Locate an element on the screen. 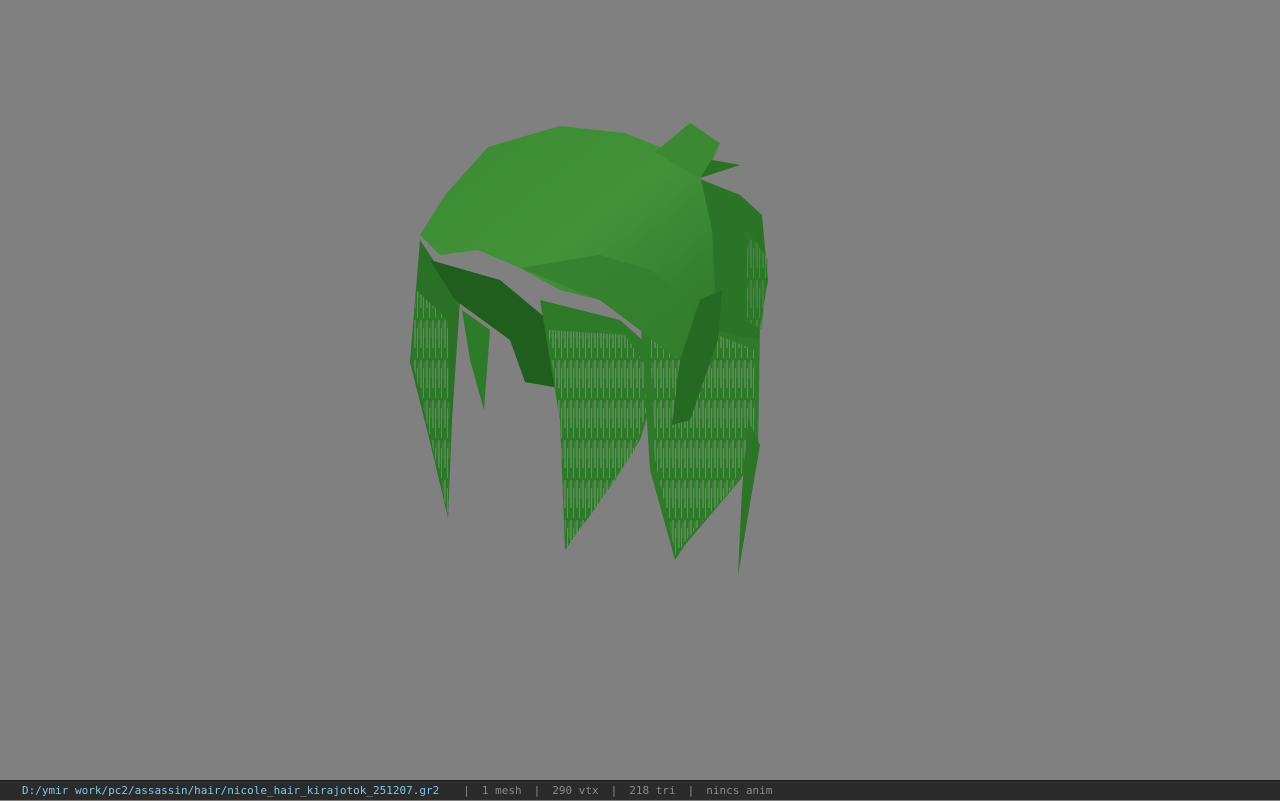 This screenshot has width=1280, height=801. vertex-count: 290 vtx is located at coordinates (575, 790).